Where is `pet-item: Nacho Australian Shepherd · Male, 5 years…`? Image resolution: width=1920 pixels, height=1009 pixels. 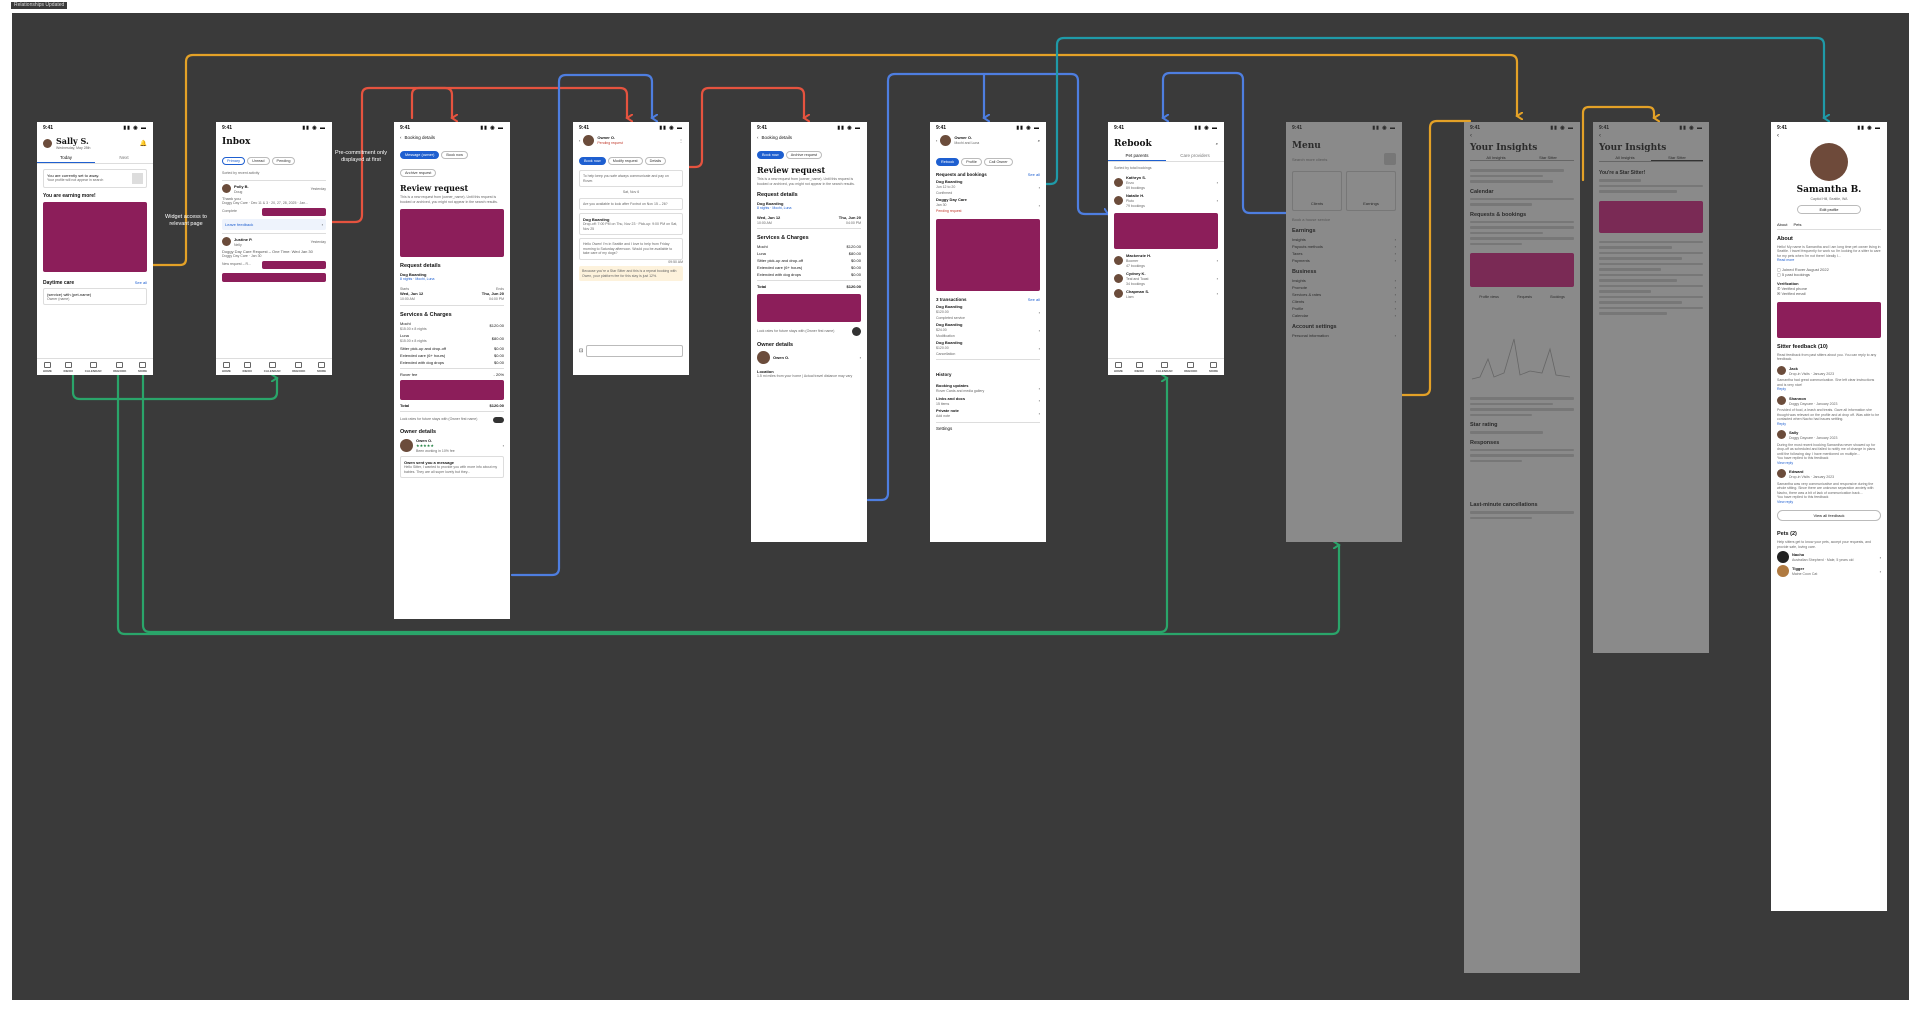 pet-item: Nacho Australian Shepherd · Male, 5 years… is located at coordinates (1829, 557).